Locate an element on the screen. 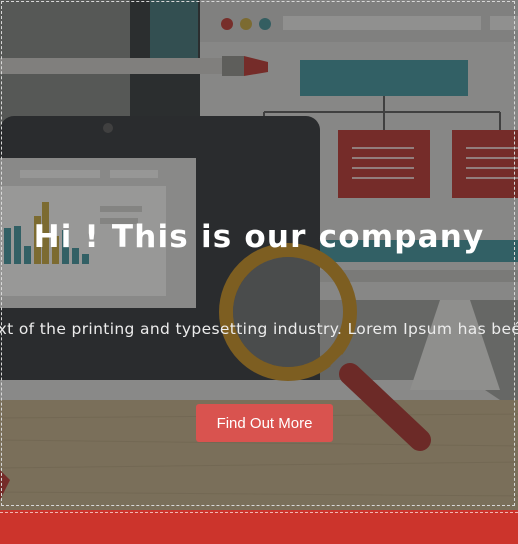 The height and width of the screenshot is (544, 518). section-divider is located at coordinates (259, 512).